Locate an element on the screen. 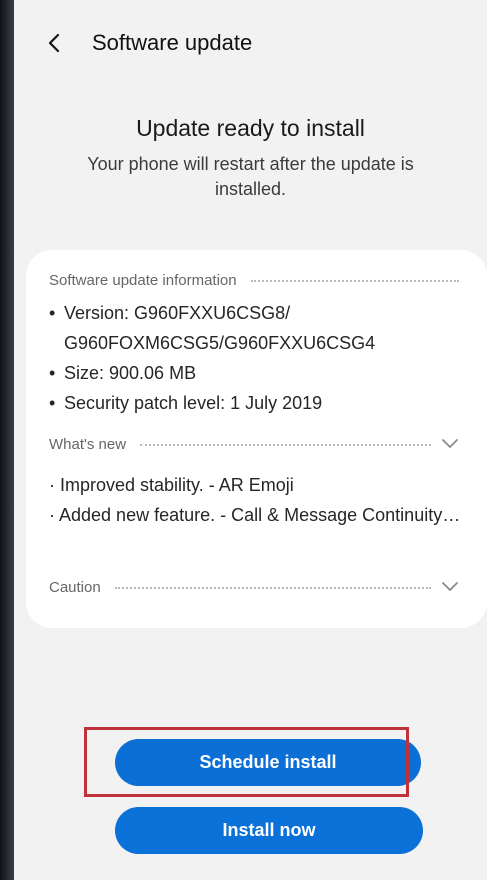 This screenshot has width=487, height=880. back-arrow-icon is located at coordinates (55, 43).